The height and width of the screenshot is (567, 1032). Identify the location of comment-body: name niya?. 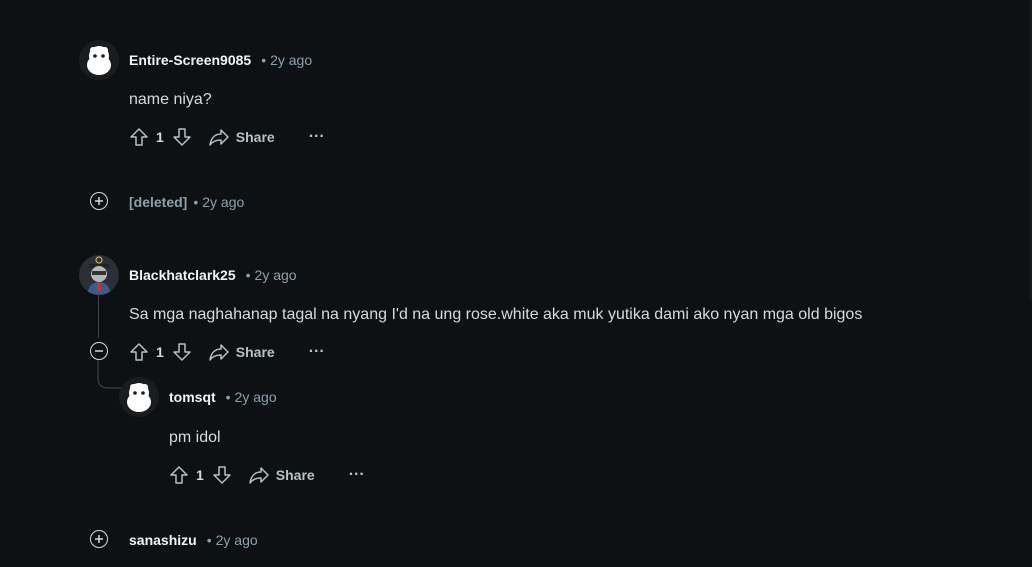
(170, 99).